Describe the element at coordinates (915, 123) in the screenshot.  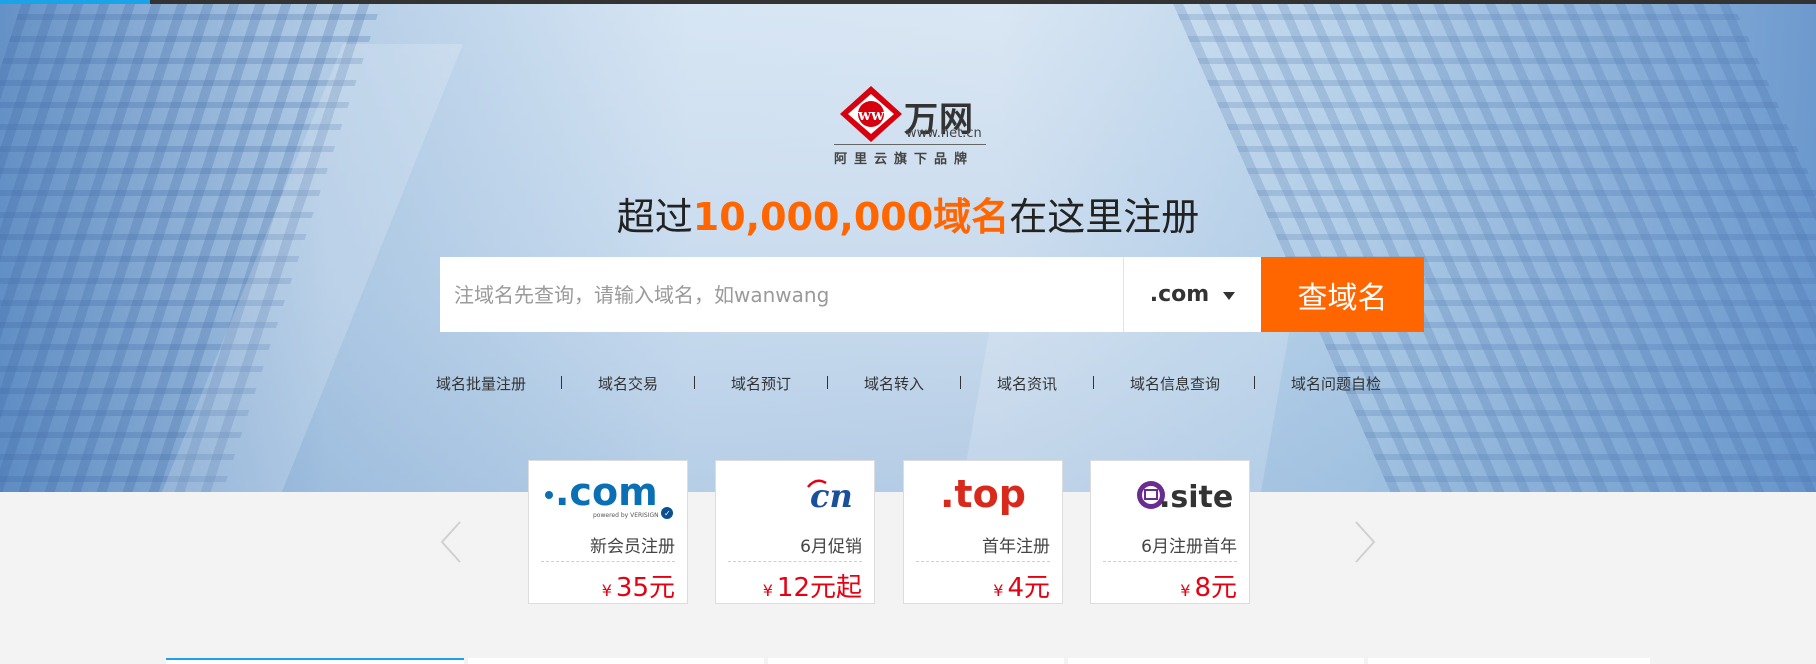
I see `brand-logo: ww 万网 www.net.cn 阿里云旗下品牌` at that location.